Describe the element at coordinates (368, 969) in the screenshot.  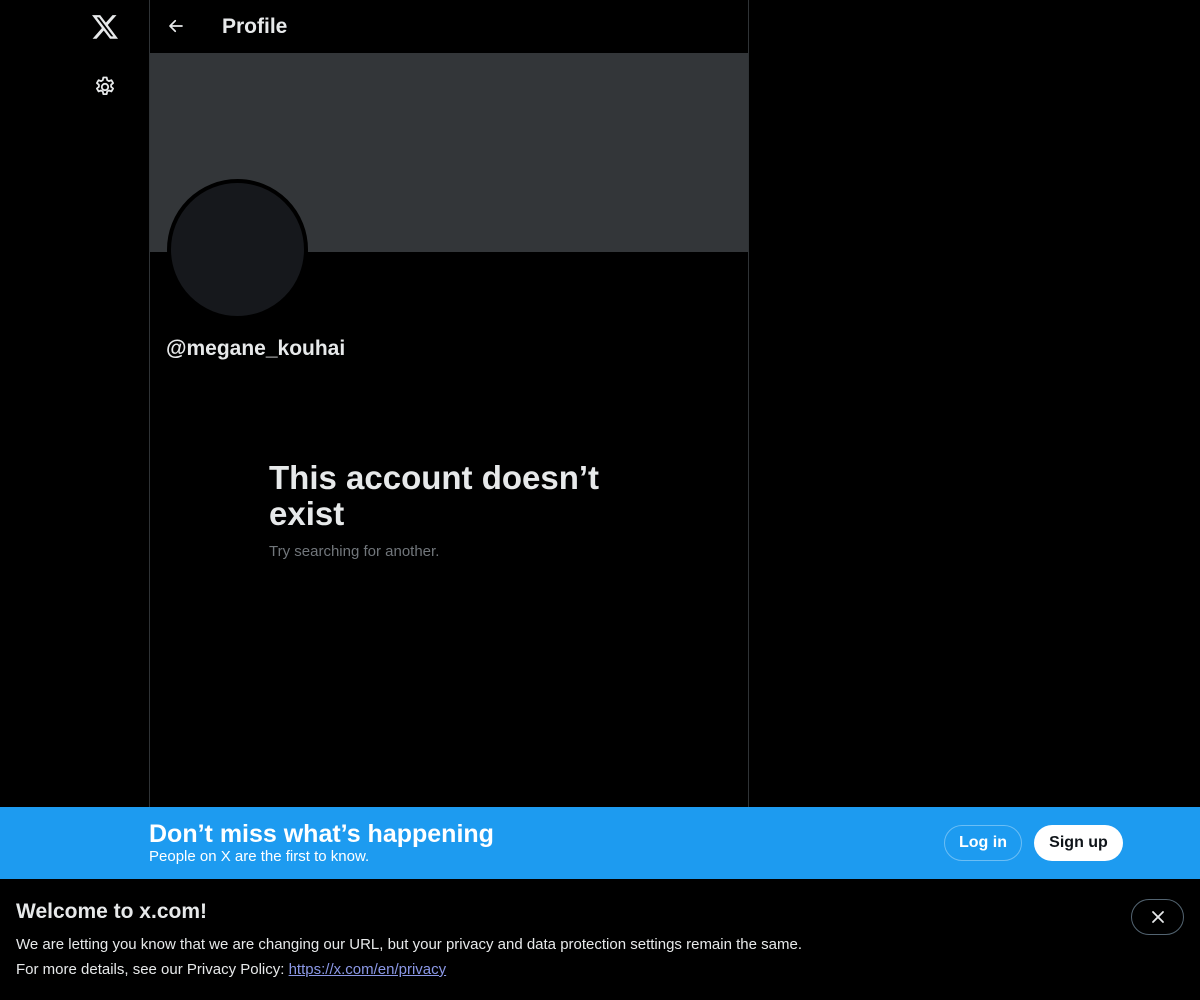
I see `privacy-policy-link: https://x.com/en/privacy` at that location.